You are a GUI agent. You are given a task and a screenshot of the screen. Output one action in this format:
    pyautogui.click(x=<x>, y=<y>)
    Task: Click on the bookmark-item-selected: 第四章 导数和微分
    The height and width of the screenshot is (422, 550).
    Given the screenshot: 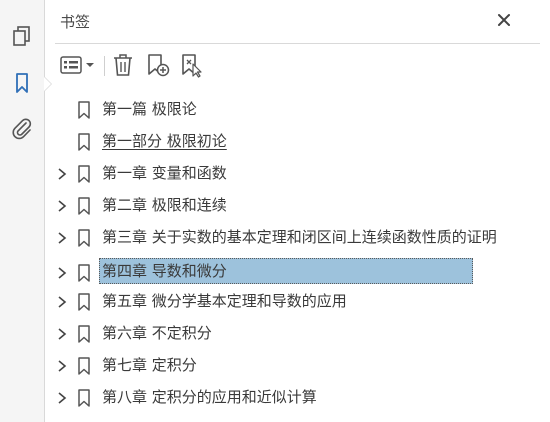 What is the action you would take?
    pyautogui.click(x=297, y=272)
    